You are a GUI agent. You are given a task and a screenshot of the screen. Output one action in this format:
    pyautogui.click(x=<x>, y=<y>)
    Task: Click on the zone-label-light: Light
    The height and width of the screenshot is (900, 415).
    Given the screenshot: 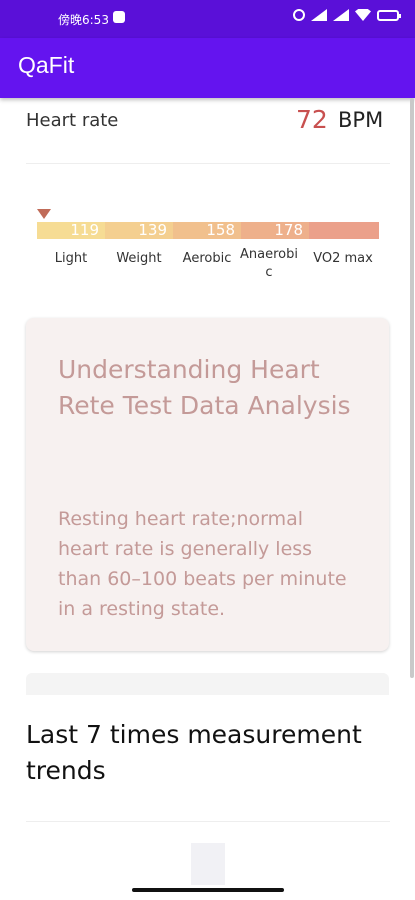 What is the action you would take?
    pyautogui.click(x=71, y=258)
    